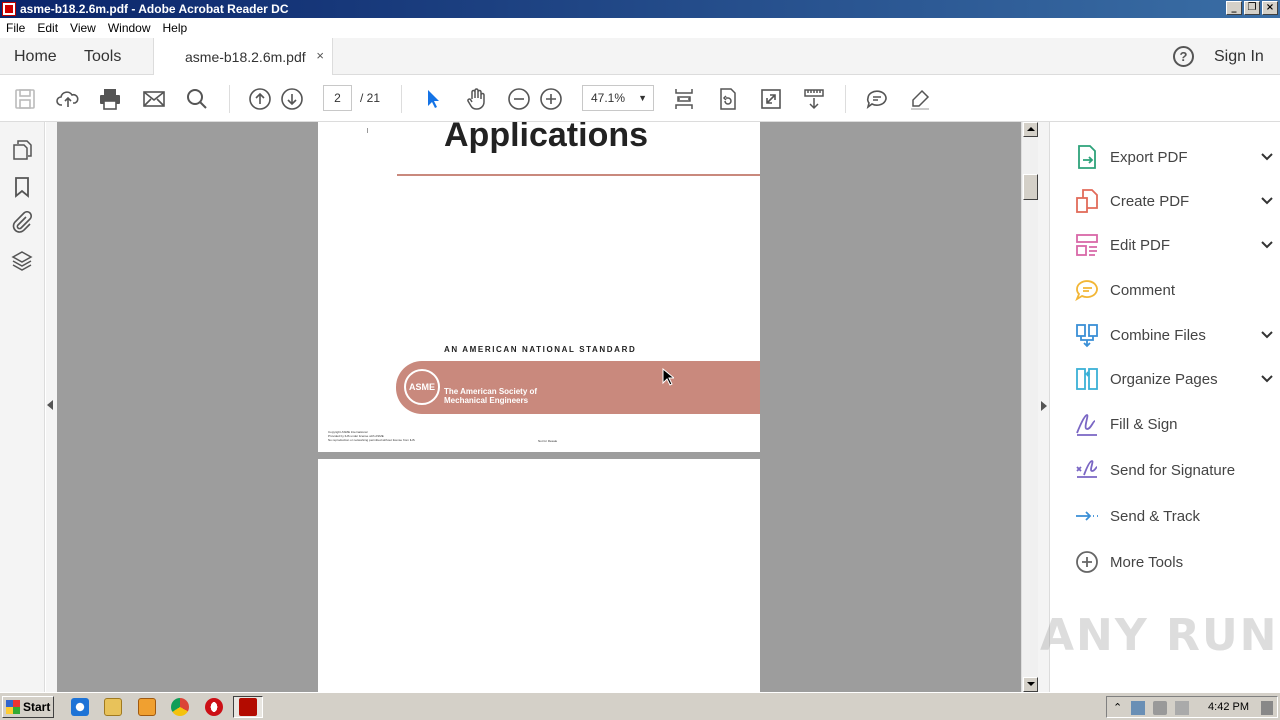 The width and height of the screenshot is (1280, 720). What do you see at coordinates (102, 57) in the screenshot?
I see `tab-tools: Tools` at bounding box center [102, 57].